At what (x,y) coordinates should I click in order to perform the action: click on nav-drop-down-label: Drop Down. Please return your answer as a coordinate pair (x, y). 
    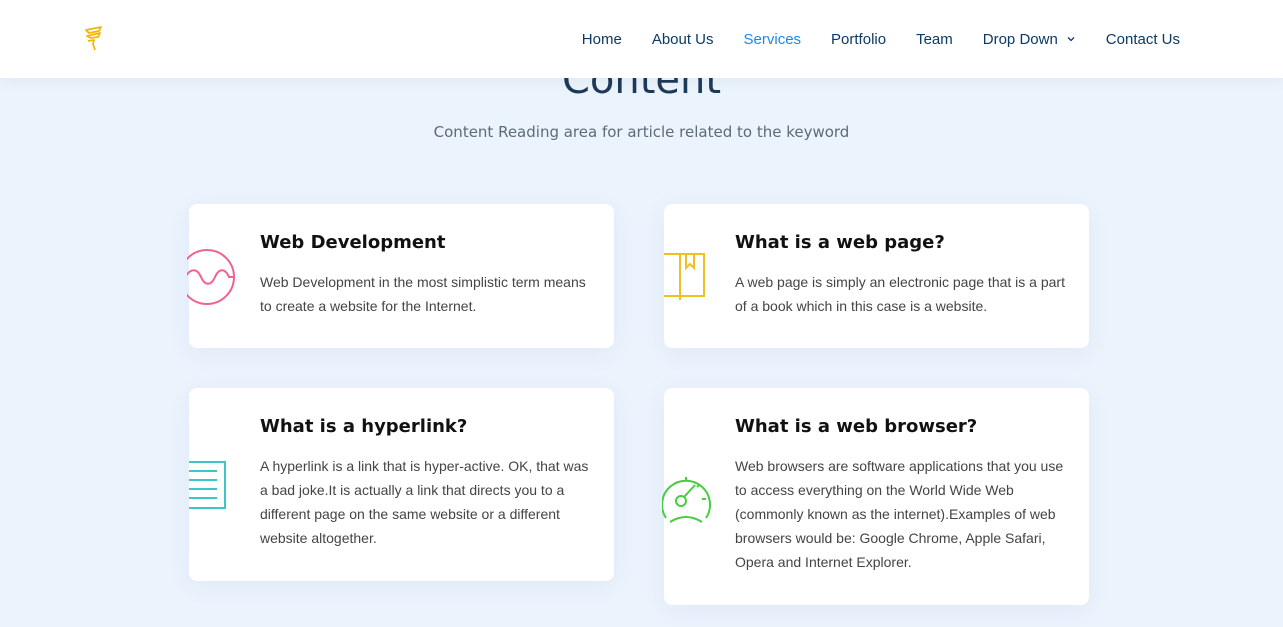
    Looking at the image, I should click on (1020, 39).